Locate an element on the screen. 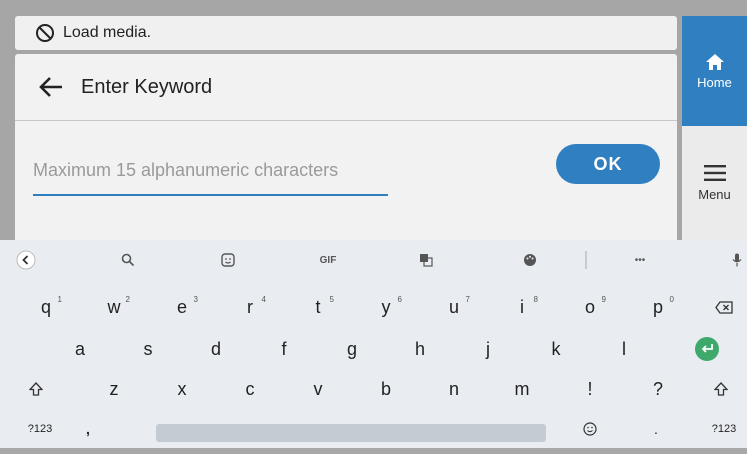 This screenshot has width=747, height=454. home-icon is located at coordinates (714, 61).